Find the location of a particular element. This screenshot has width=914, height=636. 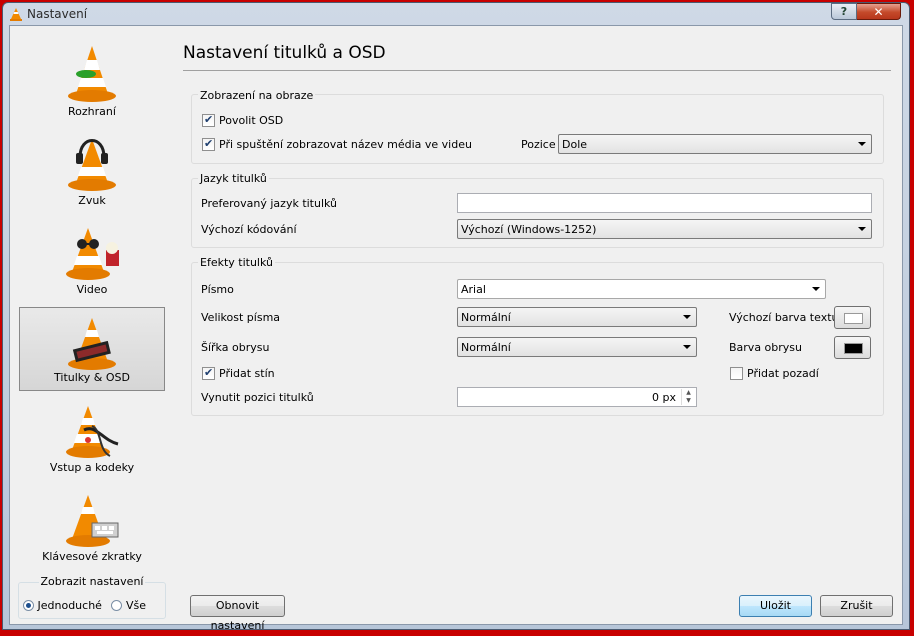

sidebar-item-hotkeys: Klávesové zkratky is located at coordinates (92, 527).